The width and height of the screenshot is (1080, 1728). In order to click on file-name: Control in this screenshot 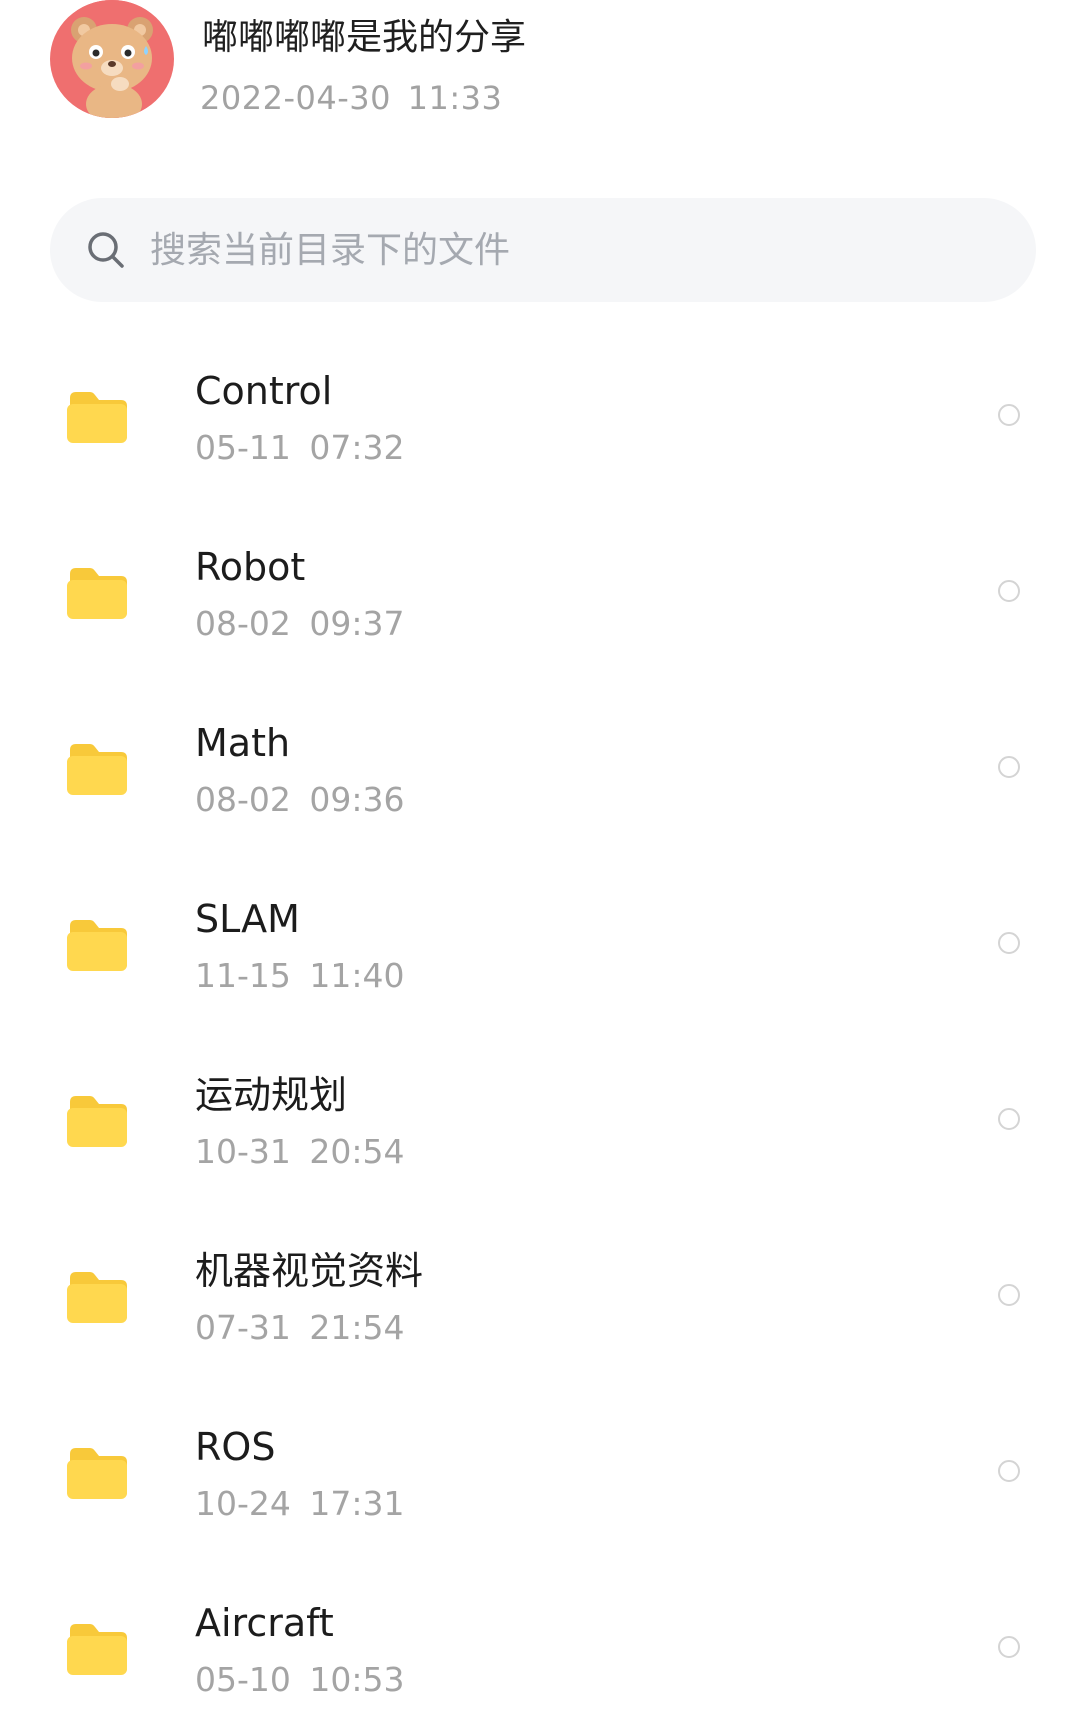, I will do `click(264, 391)`.